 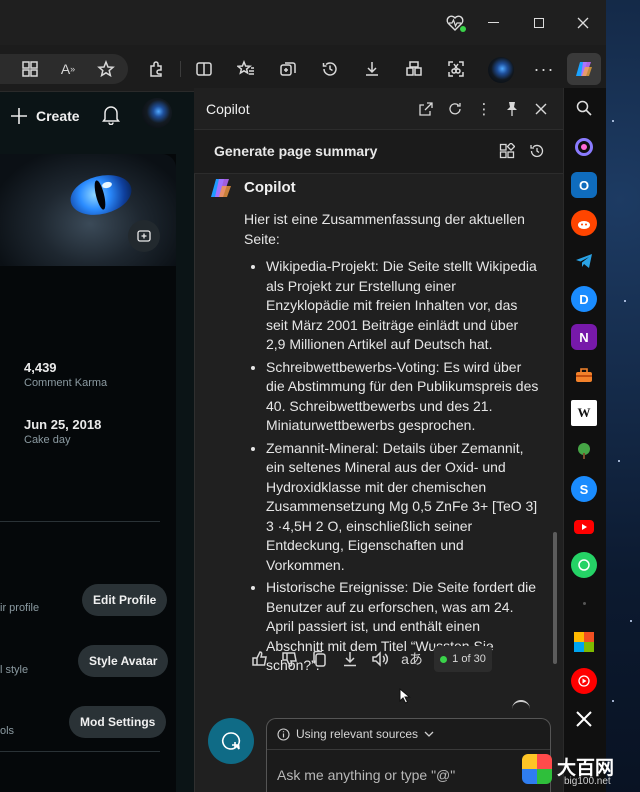 What do you see at coordinates (584, 527) in the screenshot?
I see `youtube-icon` at bounding box center [584, 527].